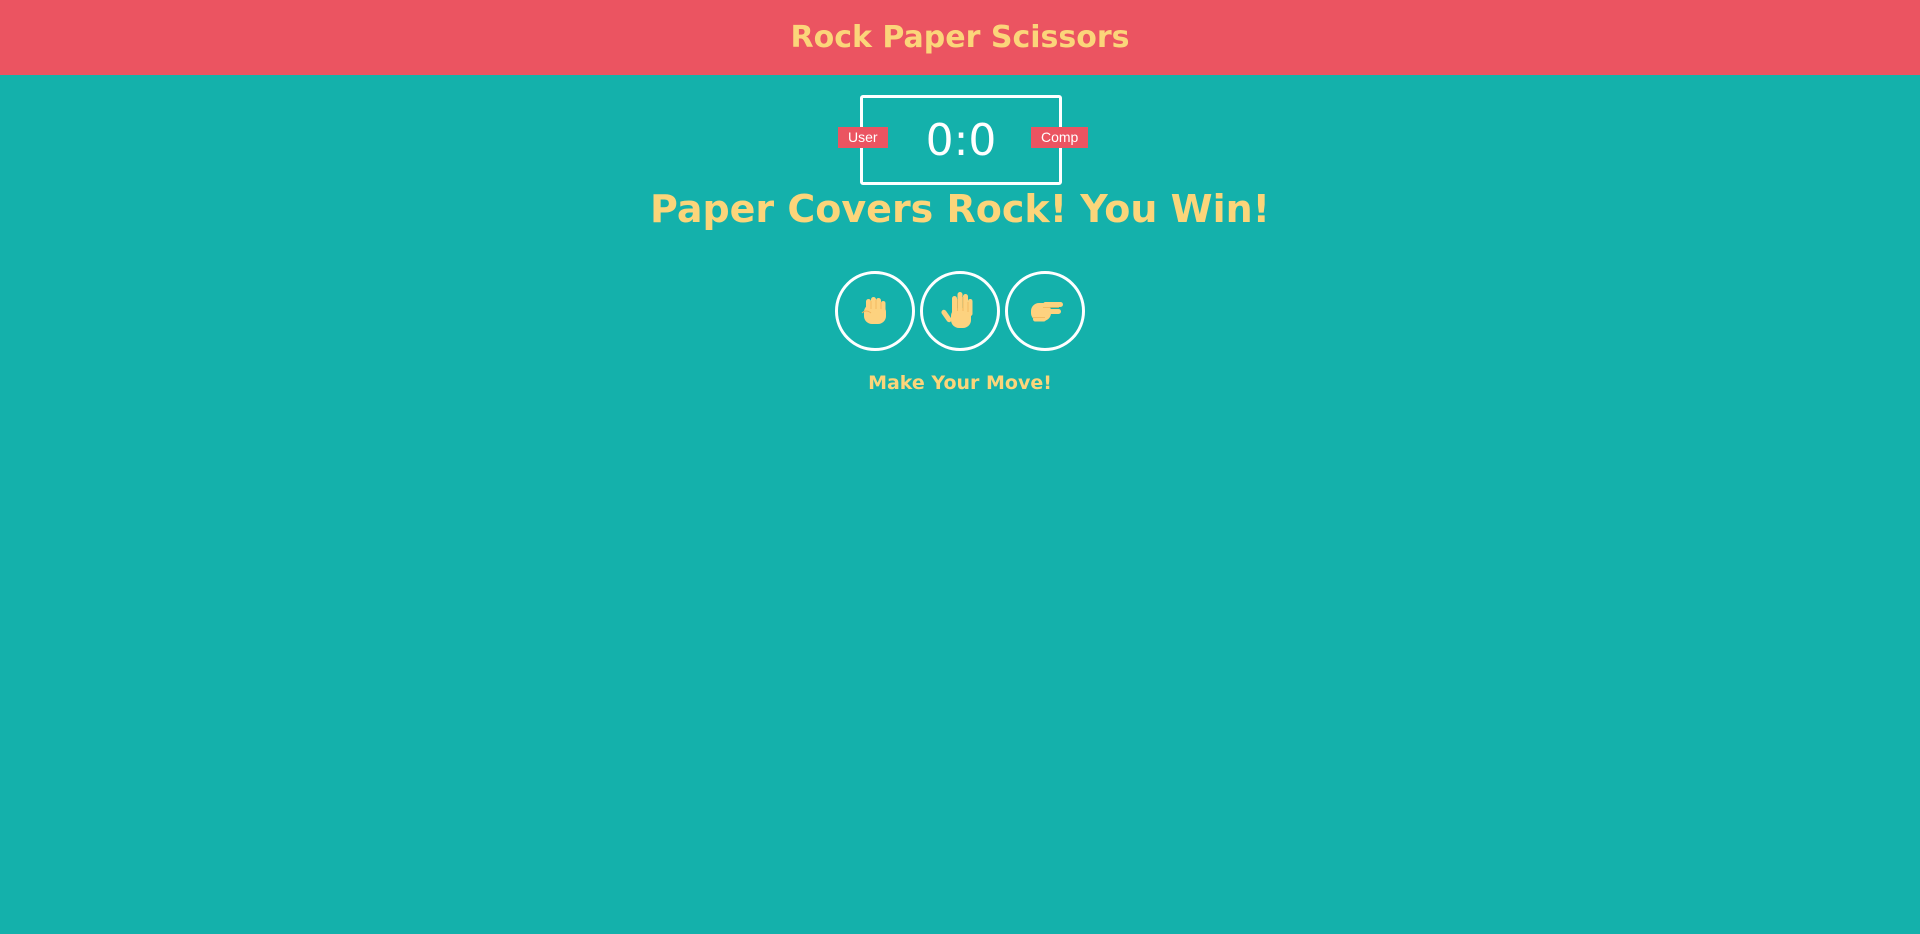  Describe the element at coordinates (959, 209) in the screenshot. I see `result-message: Paper Covers Rock! You Win!` at that location.